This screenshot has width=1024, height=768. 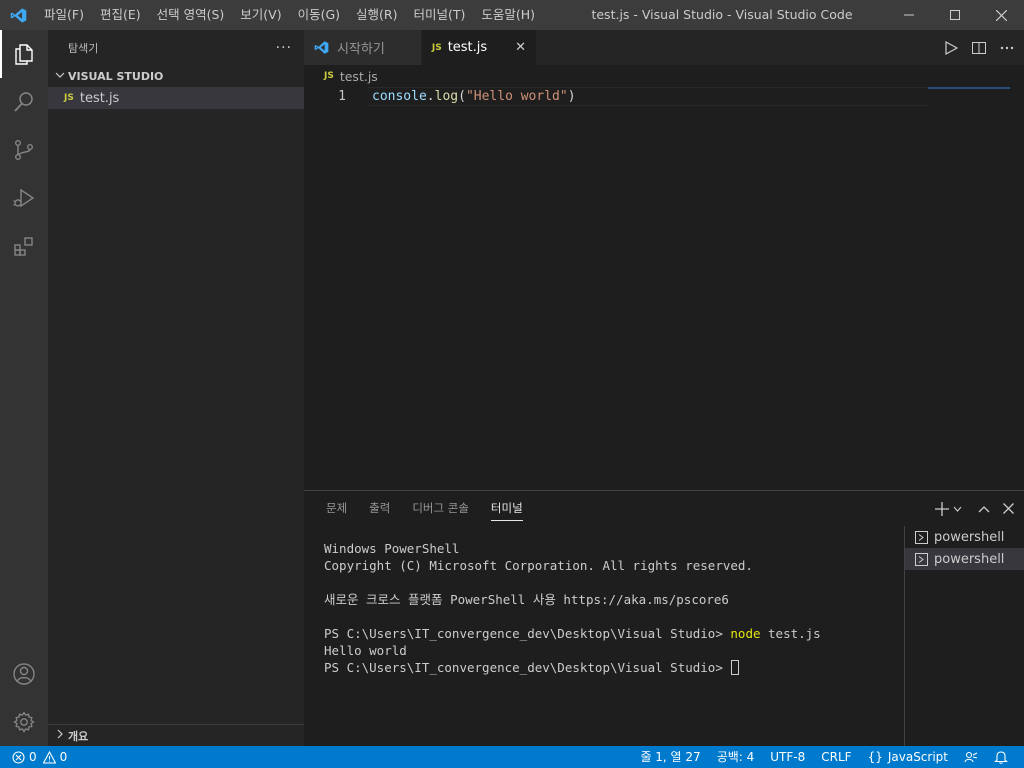 I want to click on activity-source-control, so click(x=24, y=150).